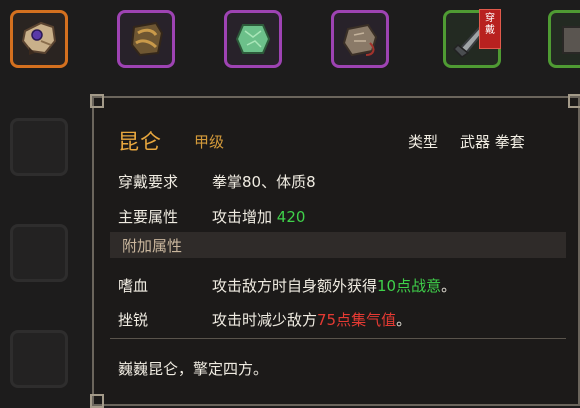 This screenshot has width=580, height=408. I want to click on extra-attribute-1-name: 嗜血, so click(133, 286).